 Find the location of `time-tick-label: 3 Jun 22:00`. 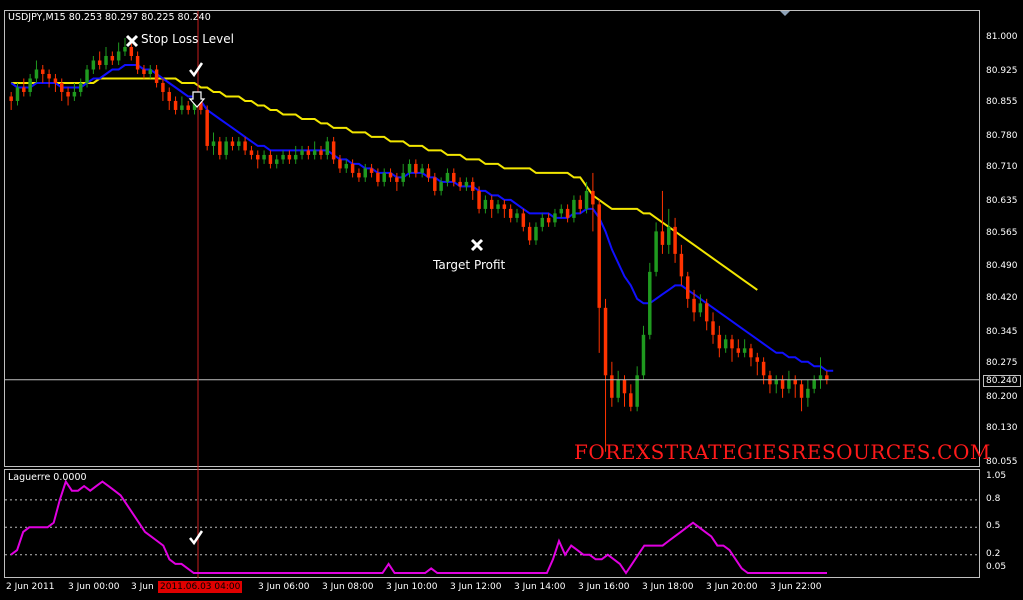

time-tick-label: 3 Jun 22:00 is located at coordinates (796, 587).